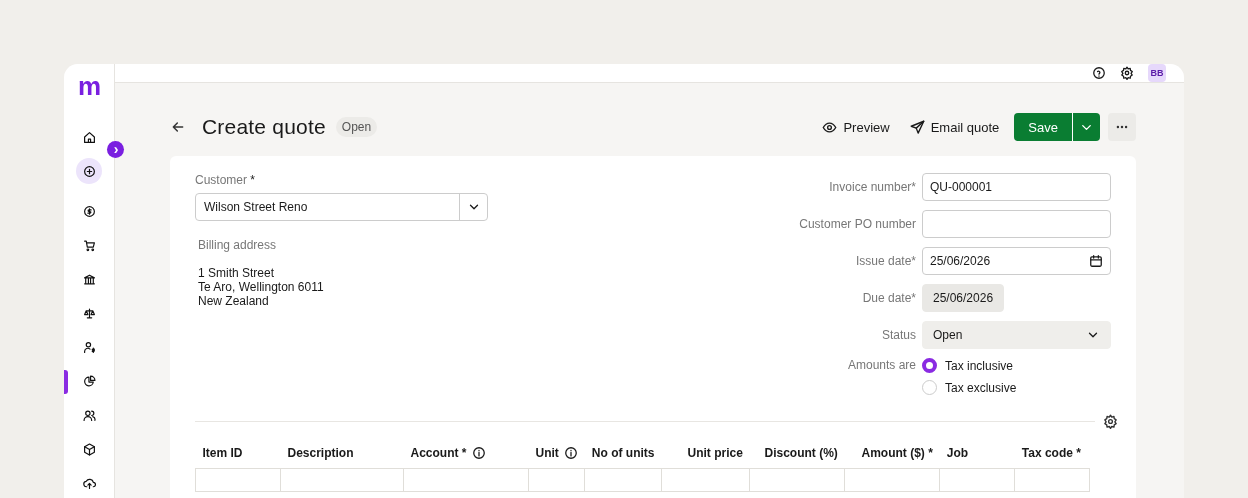 This screenshot has width=1248, height=498. I want to click on page-title: Create quote, so click(264, 127).